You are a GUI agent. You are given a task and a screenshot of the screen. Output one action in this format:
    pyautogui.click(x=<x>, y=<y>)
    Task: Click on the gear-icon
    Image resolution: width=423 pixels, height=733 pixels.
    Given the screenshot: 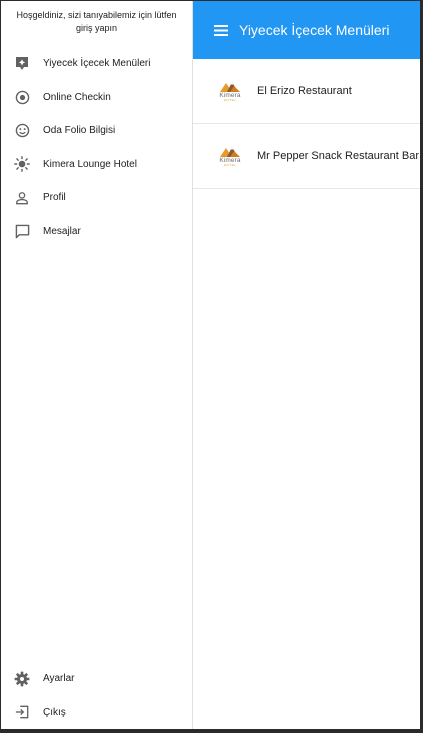 What is the action you would take?
    pyautogui.click(x=22, y=679)
    